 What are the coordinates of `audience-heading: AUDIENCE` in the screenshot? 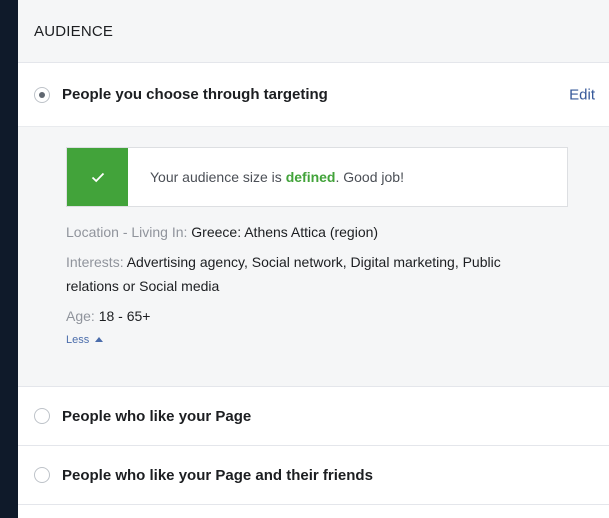 It's located at (313, 31).